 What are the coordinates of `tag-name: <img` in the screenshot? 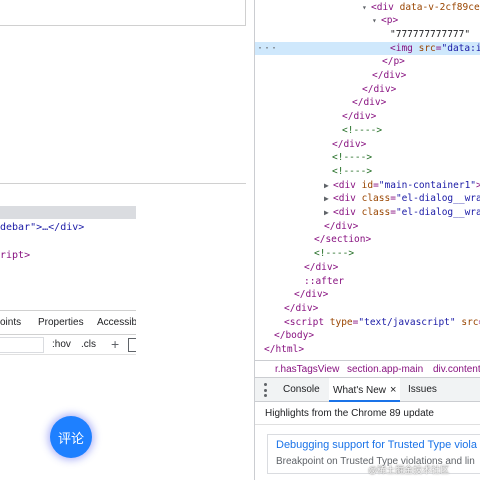 It's located at (401, 48).